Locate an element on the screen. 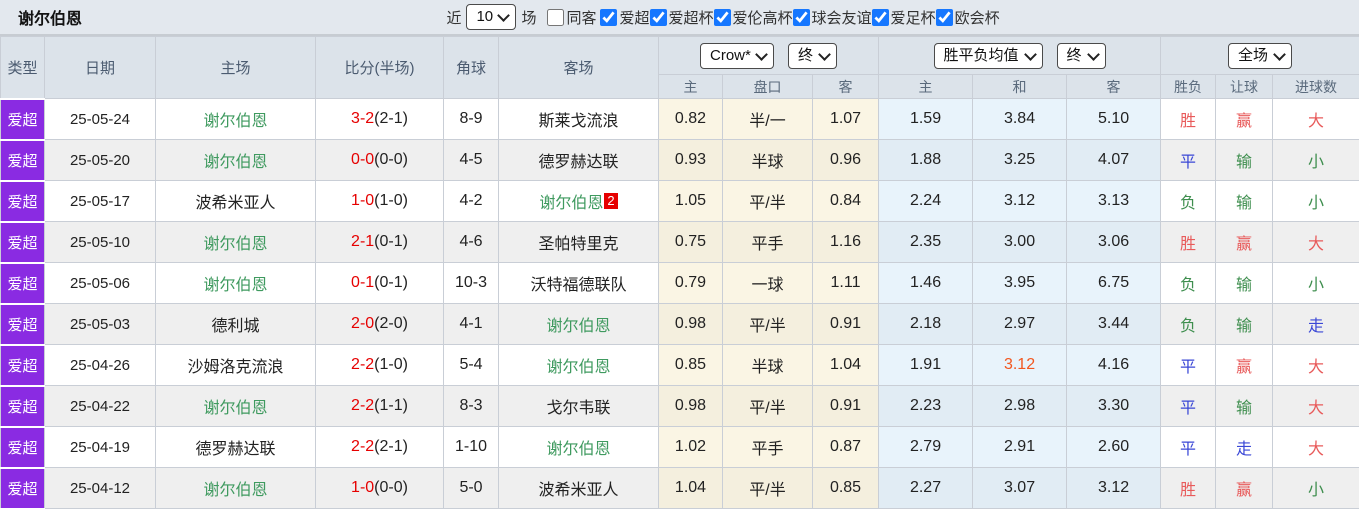 The image size is (1359, 510). topbar: 谢尔伯恩 近 10 场 同客 爱超 爱超杯 爱伦高杯 球会友谊 爱足杯 欧会杯 is located at coordinates (679, 18).